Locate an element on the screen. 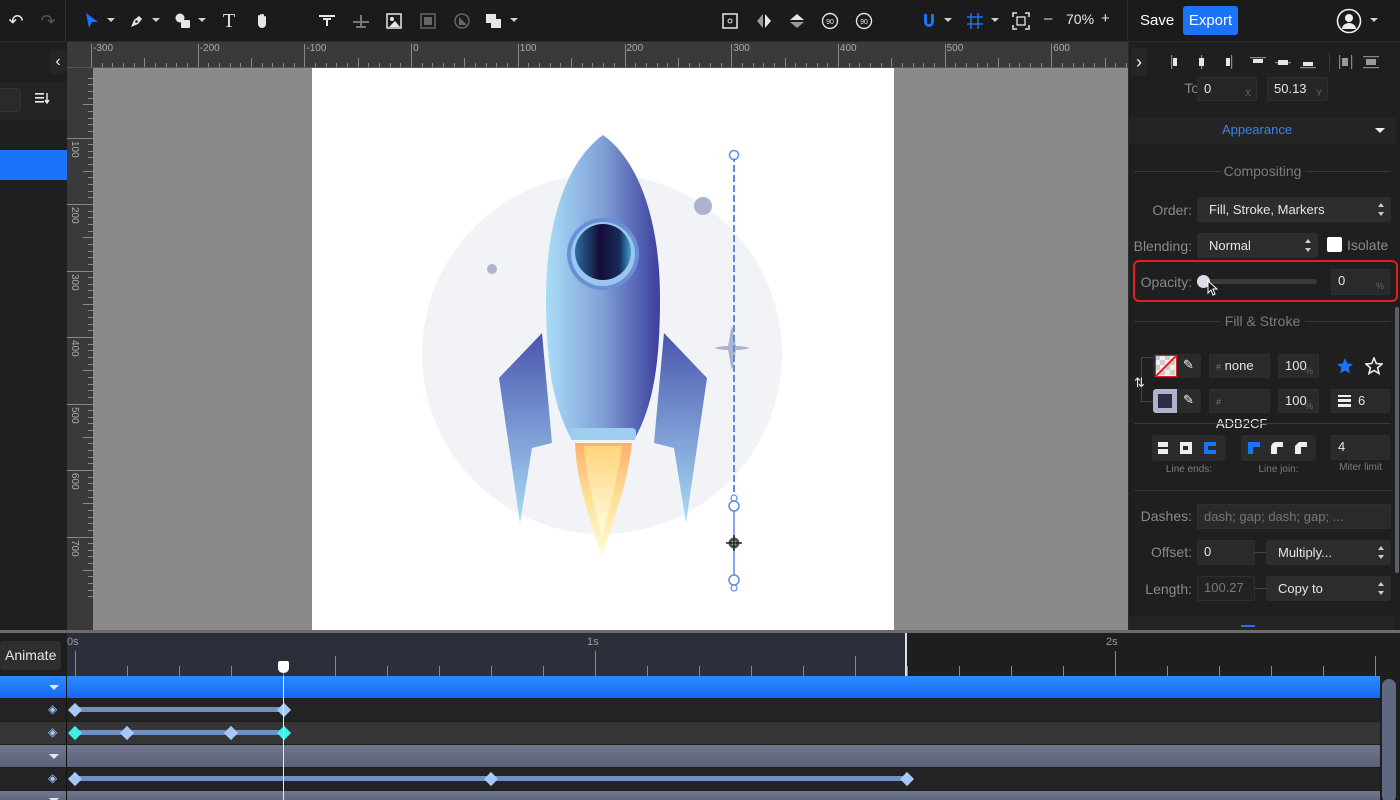 The width and height of the screenshot is (1400, 800). zoom-out-button: – is located at coordinates (1048, 18).